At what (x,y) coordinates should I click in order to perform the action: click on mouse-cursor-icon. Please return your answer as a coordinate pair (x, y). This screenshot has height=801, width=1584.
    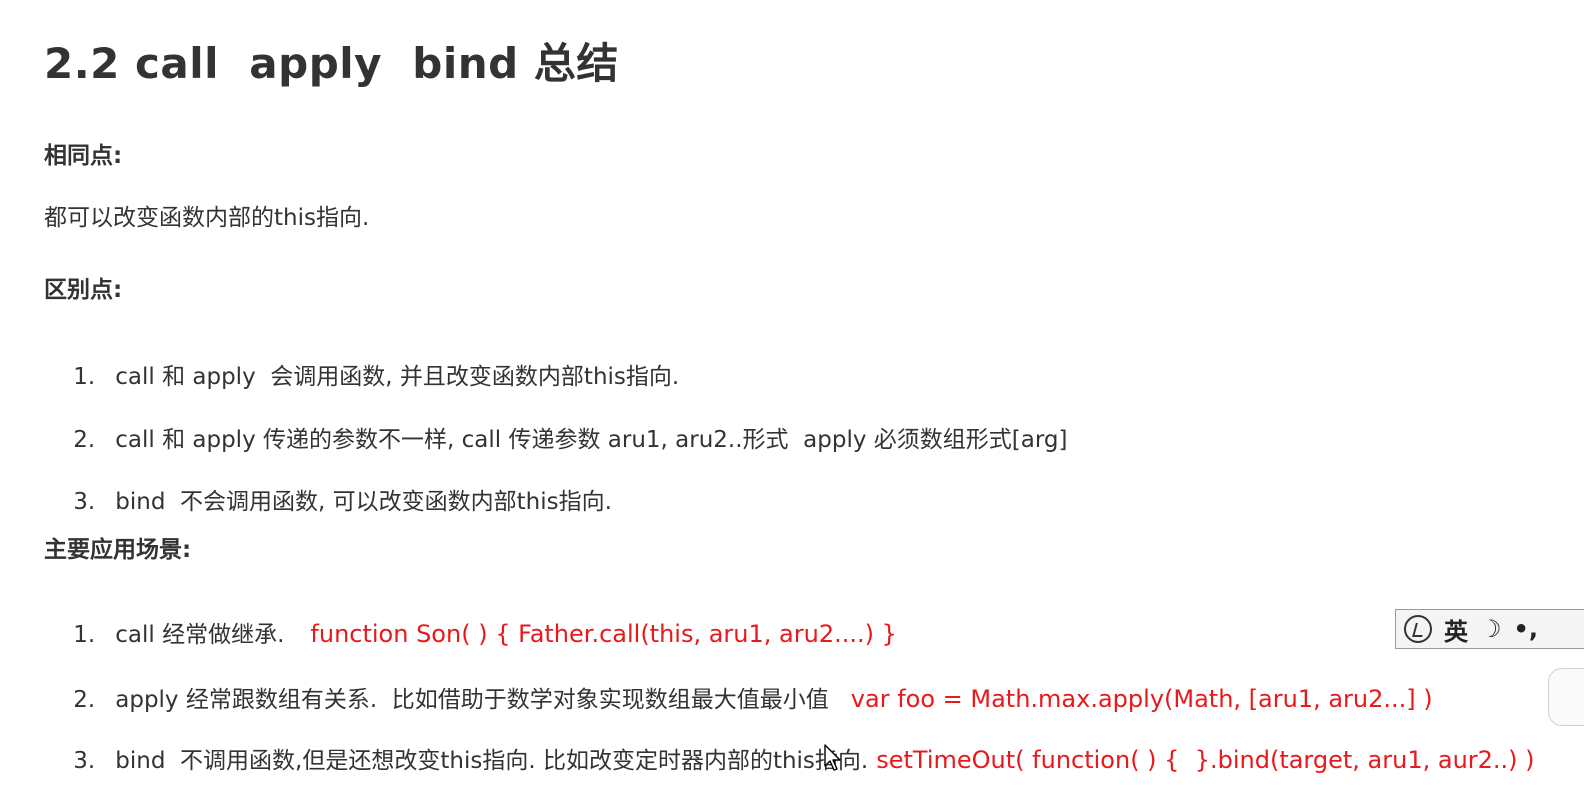
    Looking at the image, I should click on (832, 757).